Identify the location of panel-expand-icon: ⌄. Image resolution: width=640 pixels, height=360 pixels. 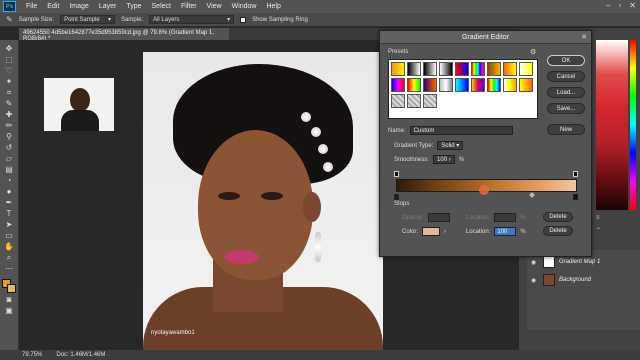
(618, 227).